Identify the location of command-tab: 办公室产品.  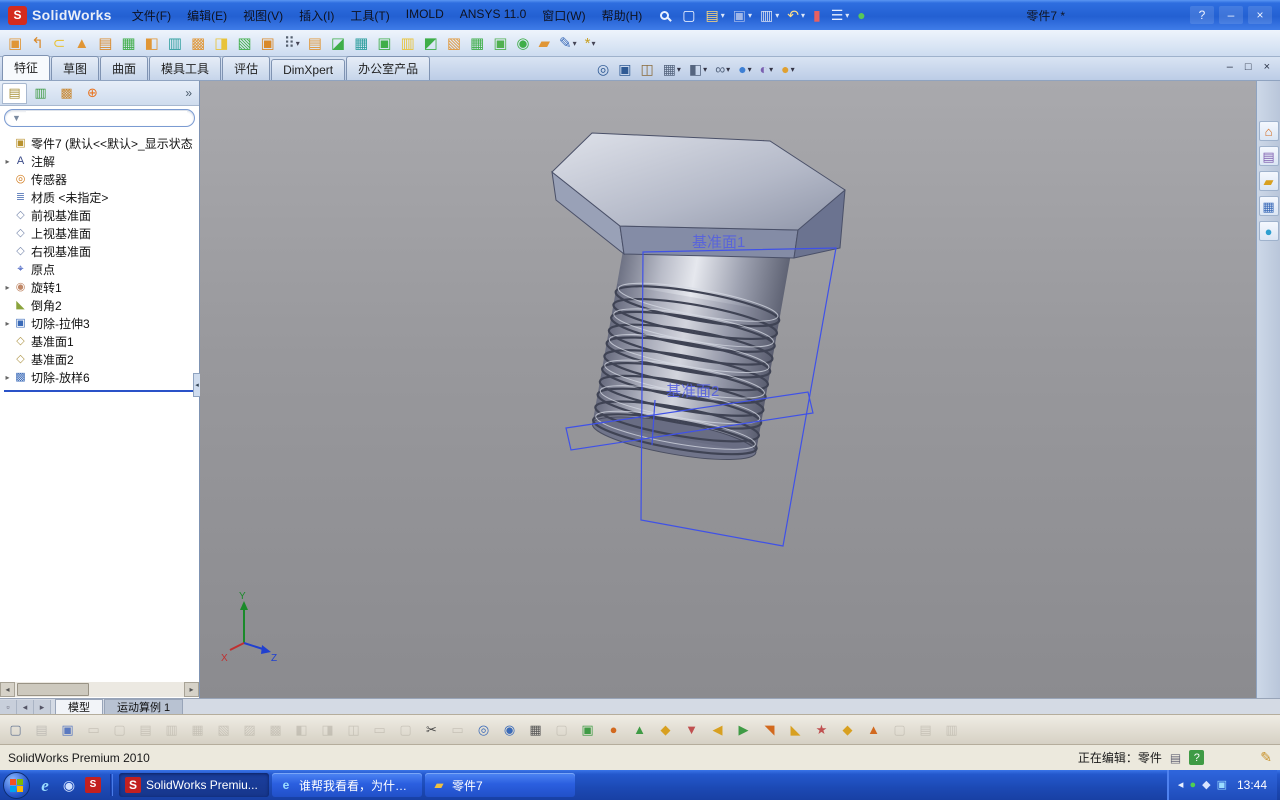
(388, 68).